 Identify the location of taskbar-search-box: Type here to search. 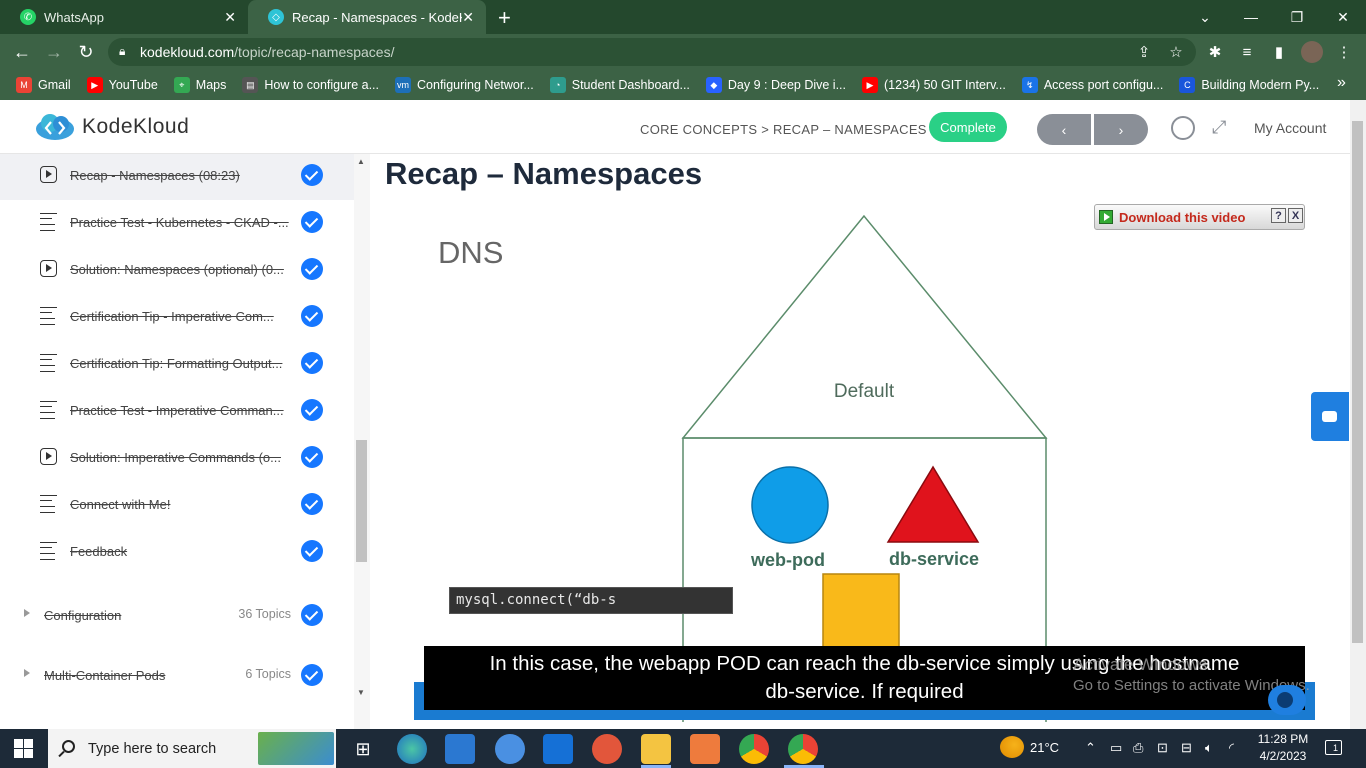
(192, 748).